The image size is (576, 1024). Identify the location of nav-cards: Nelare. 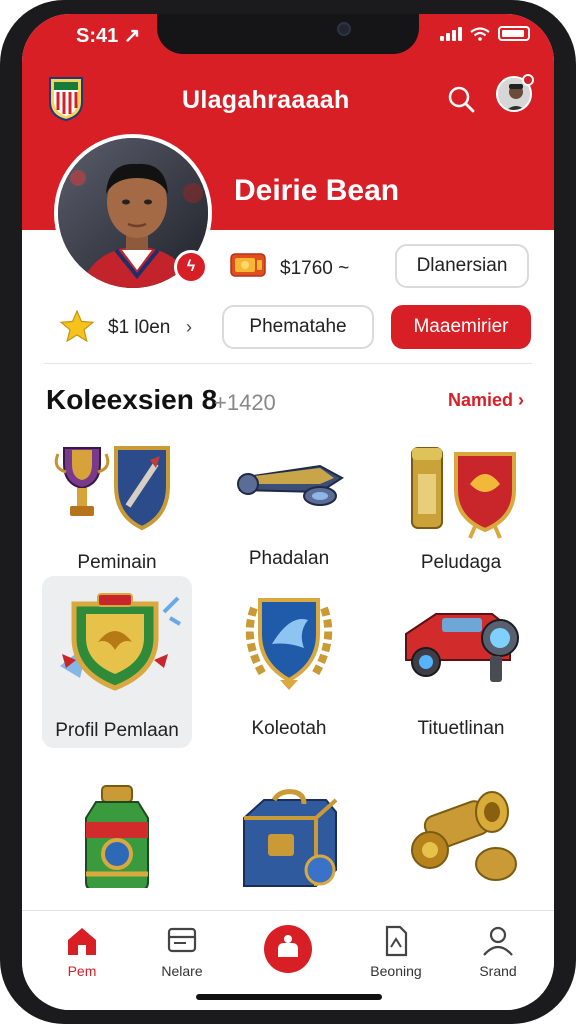
(182, 951).